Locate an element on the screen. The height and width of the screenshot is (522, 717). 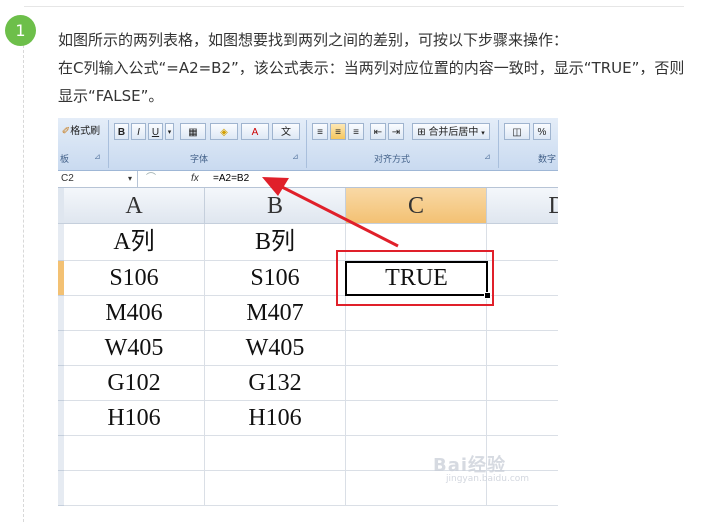
cell-a7 is located at coordinates (134, 453).